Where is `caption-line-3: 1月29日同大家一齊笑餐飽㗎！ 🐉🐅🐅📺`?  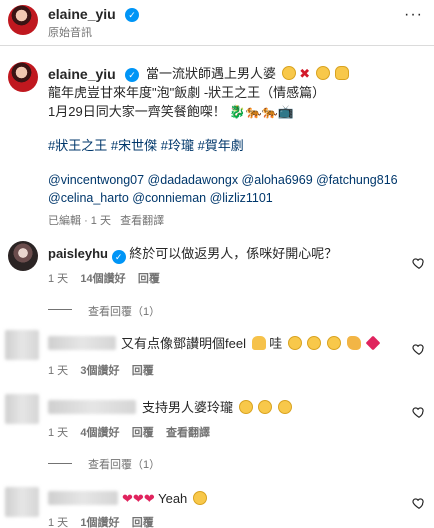 caption-line-3: 1月29日同大家一齊笑餐飽㗎！ 🐉🐅🐅📺 is located at coordinates (171, 111).